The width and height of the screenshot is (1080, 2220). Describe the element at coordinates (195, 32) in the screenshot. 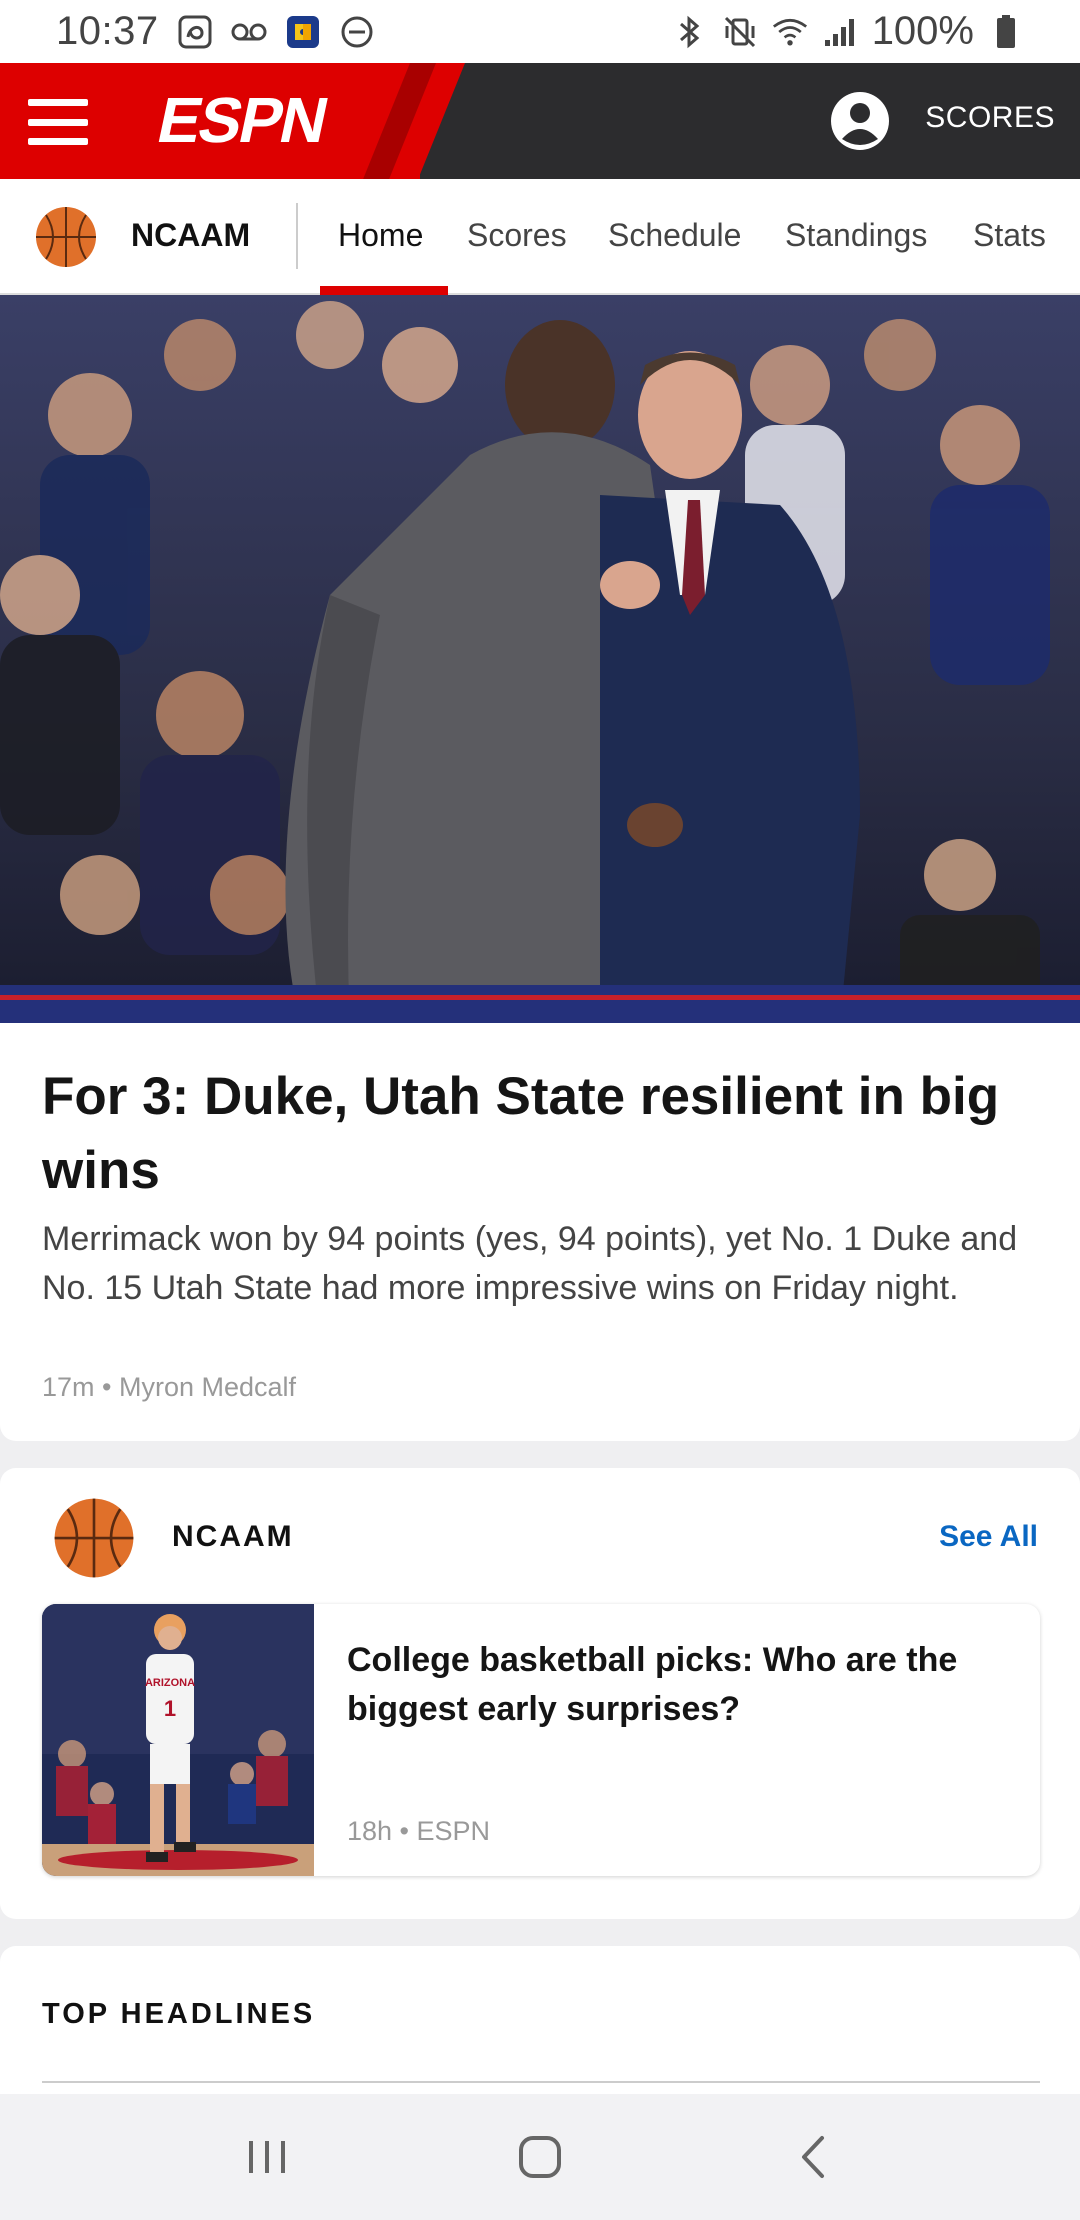

I see `disney-icon` at that location.